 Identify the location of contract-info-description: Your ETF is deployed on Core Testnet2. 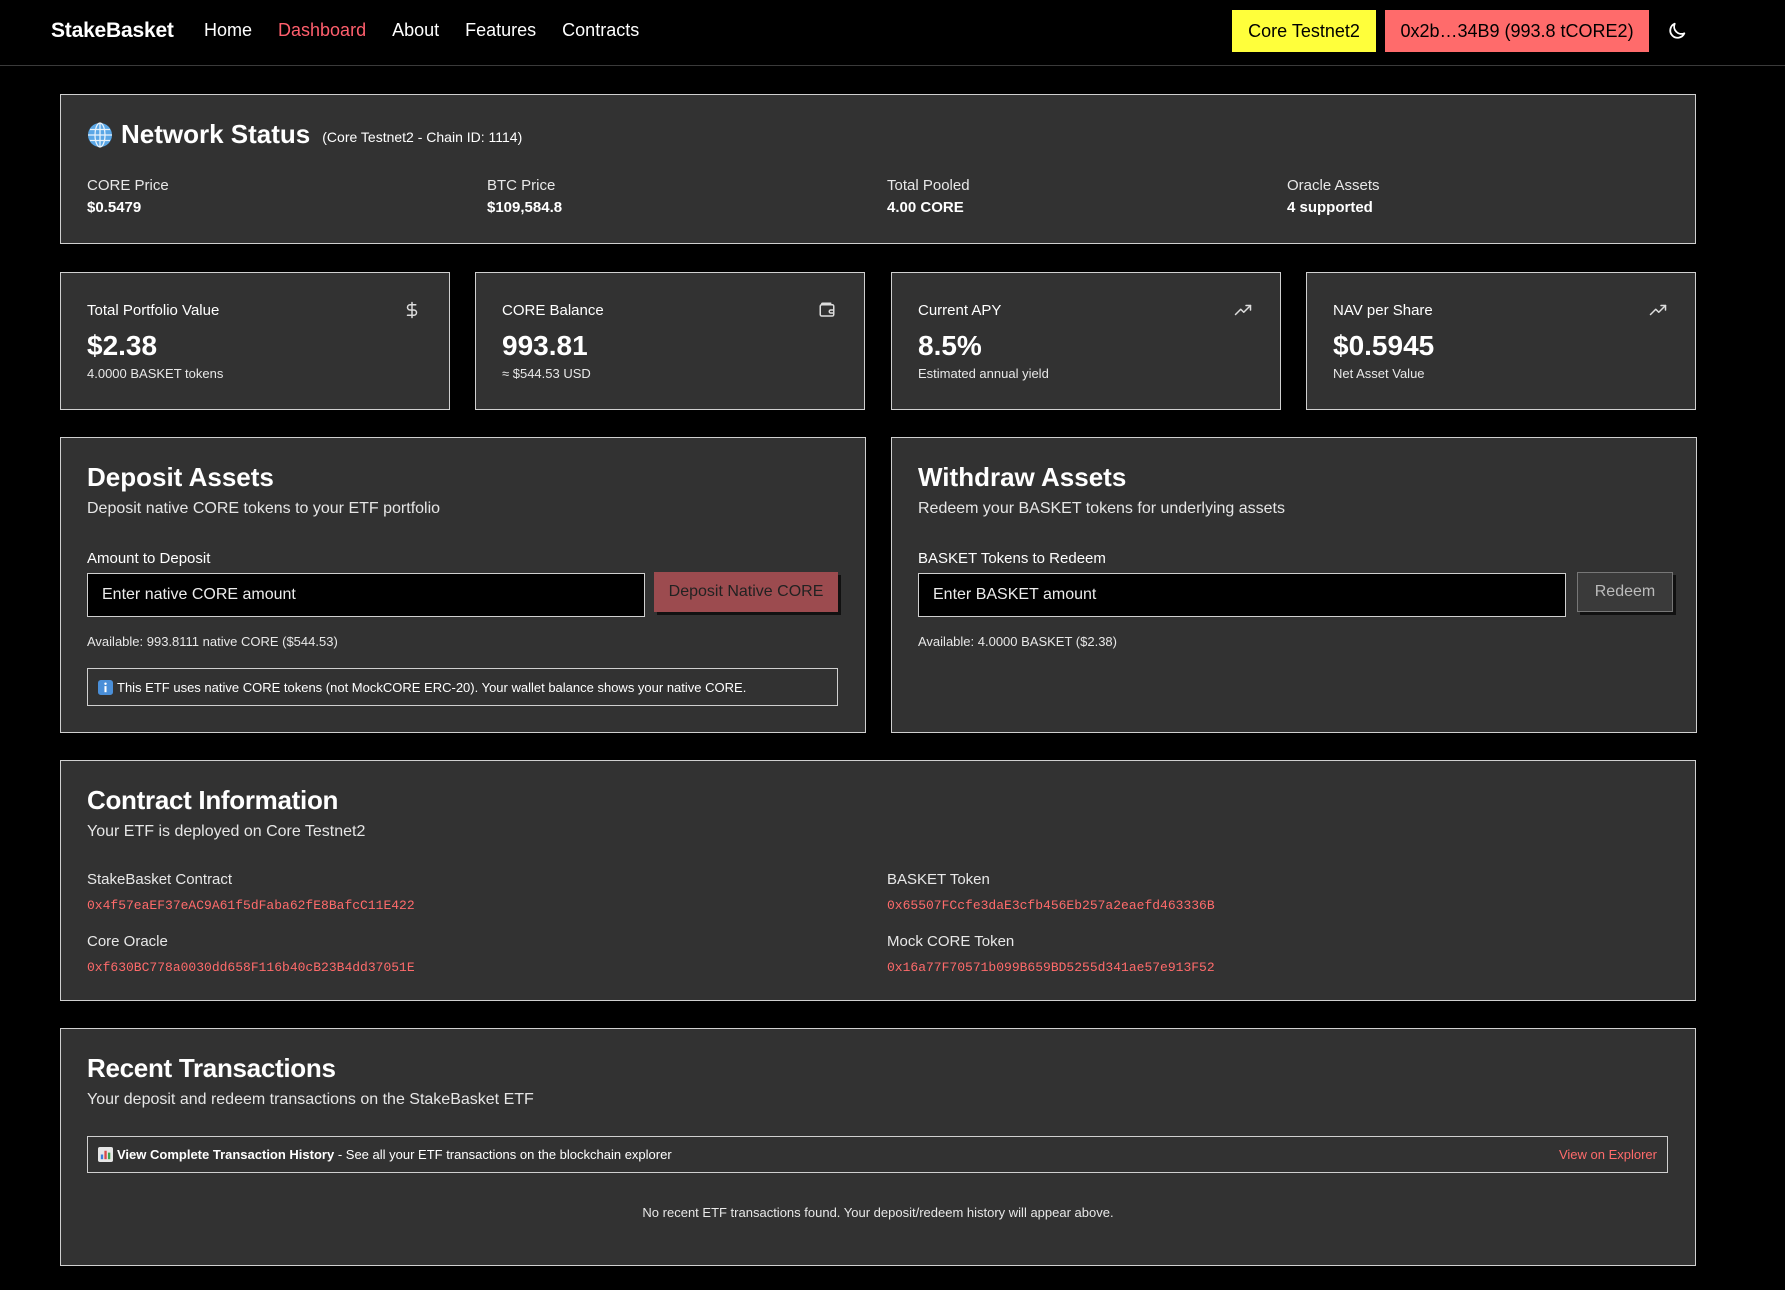
(226, 831).